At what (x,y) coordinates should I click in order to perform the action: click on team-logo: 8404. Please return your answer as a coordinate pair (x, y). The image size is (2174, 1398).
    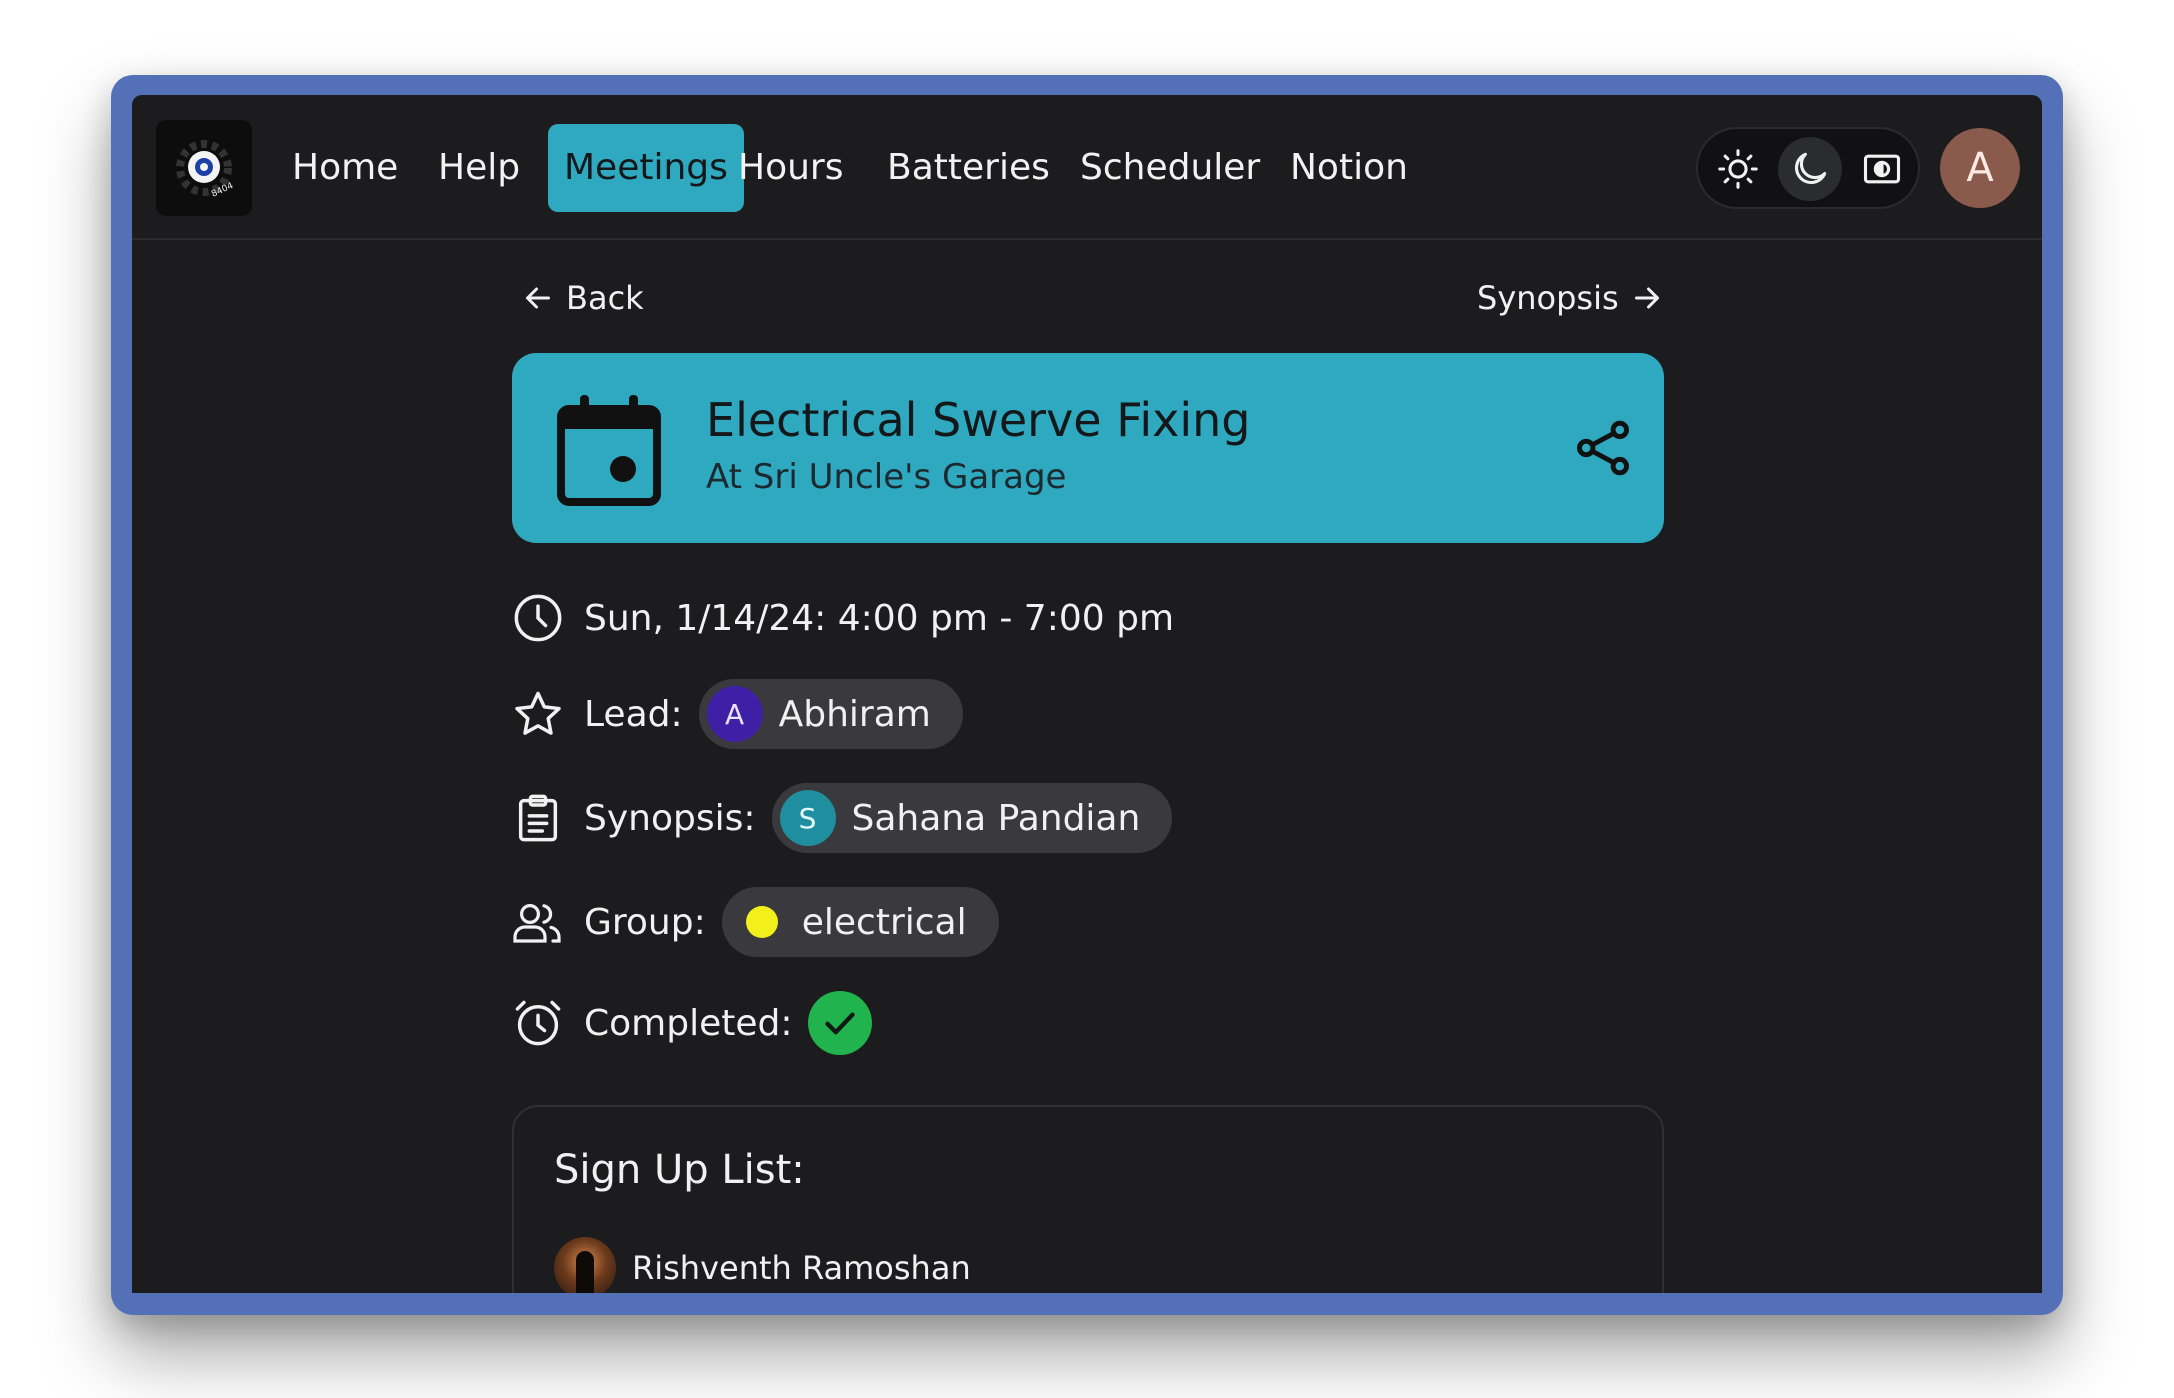
    Looking at the image, I should click on (204, 168).